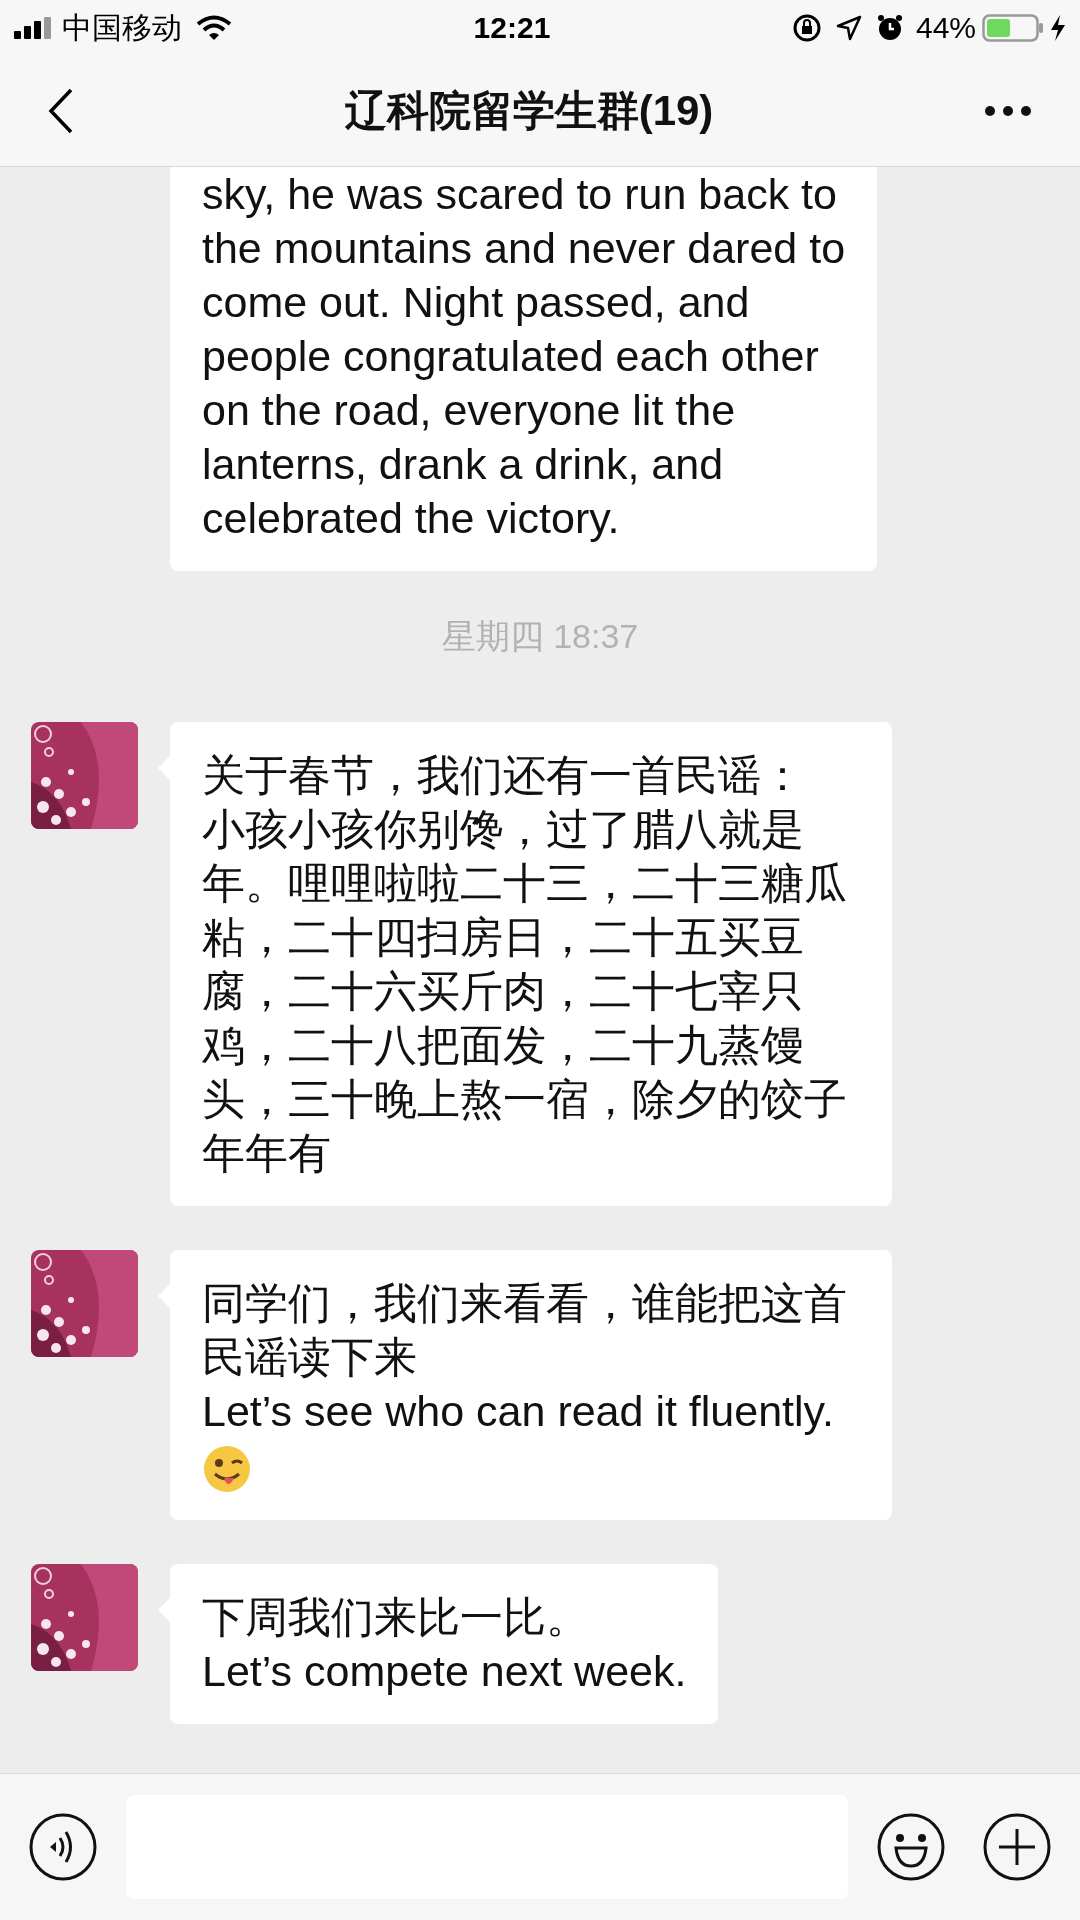 Image resolution: width=1080 pixels, height=1920 pixels. What do you see at coordinates (1058, 27) in the screenshot?
I see `charging-bolt-icon` at bounding box center [1058, 27].